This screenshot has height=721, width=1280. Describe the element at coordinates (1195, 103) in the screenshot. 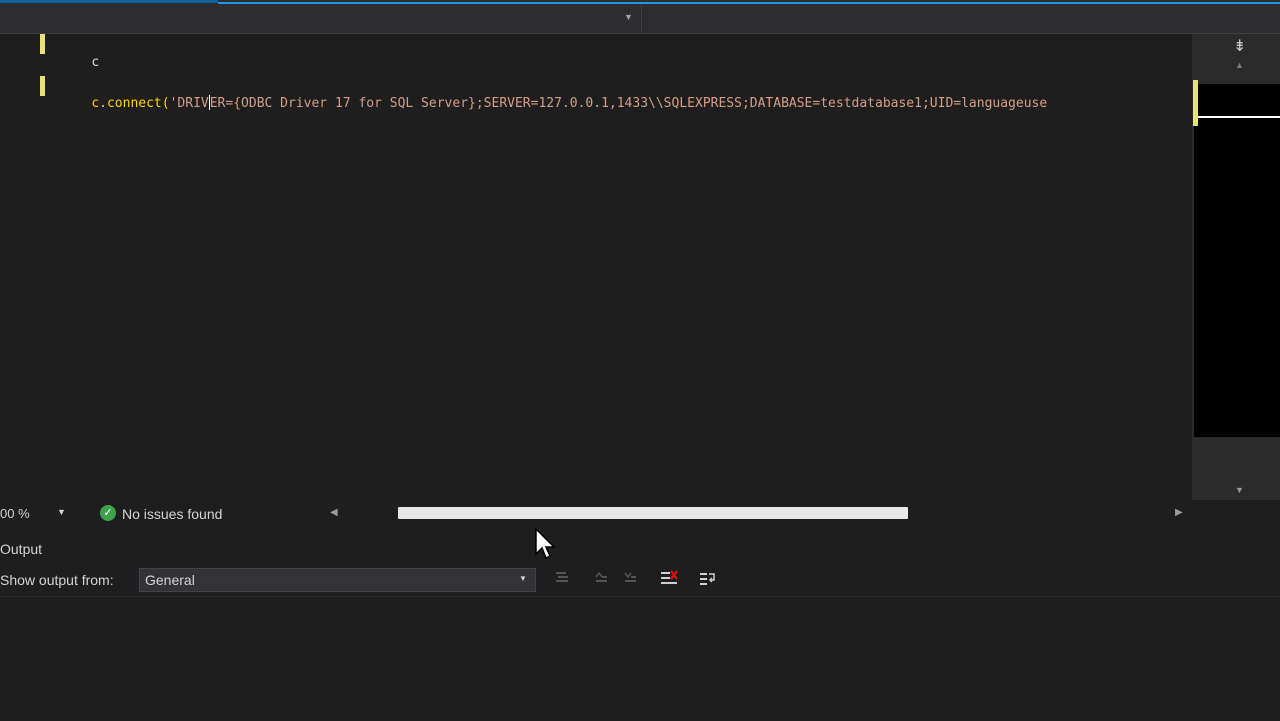

I see `scroll-map-change-marker` at that location.